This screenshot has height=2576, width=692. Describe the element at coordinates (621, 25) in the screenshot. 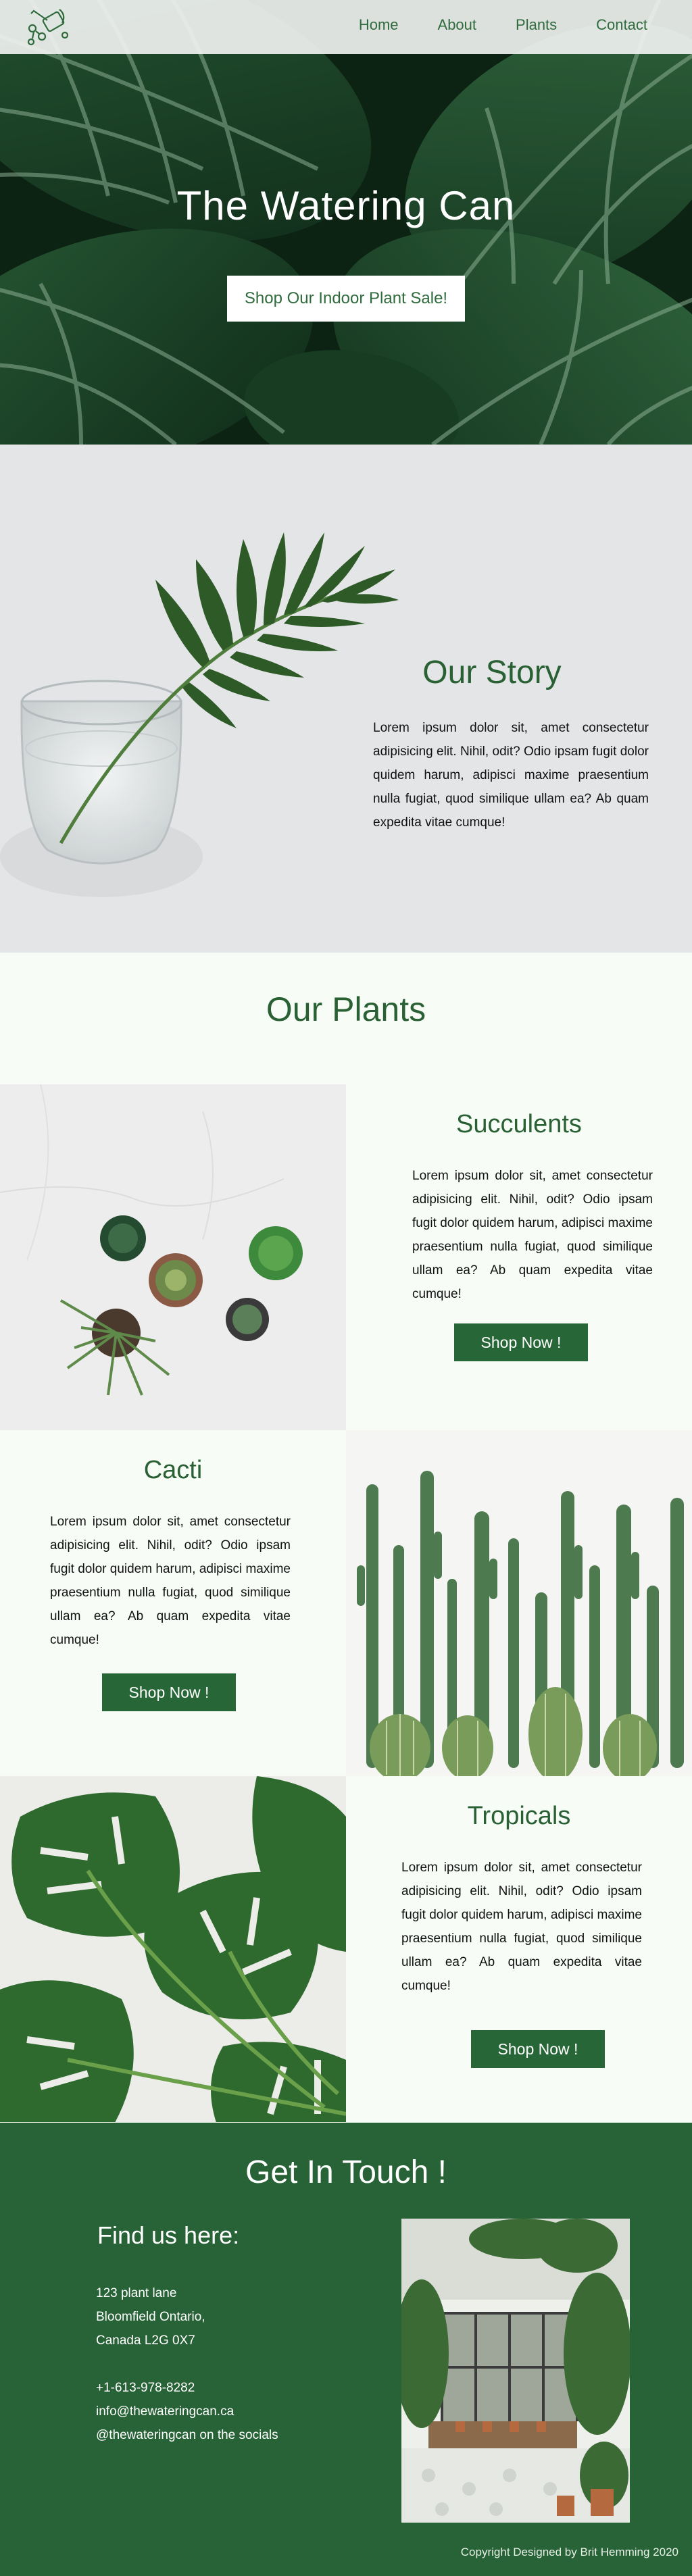

I see `nav-contact: Contact` at that location.